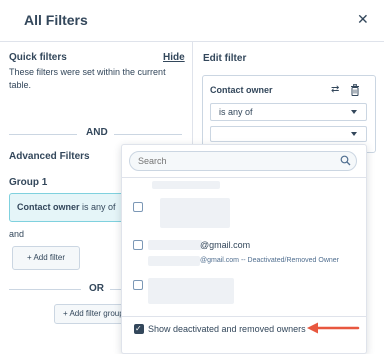 The image size is (384, 354). I want to click on swap-icon: ⇄, so click(335, 89).